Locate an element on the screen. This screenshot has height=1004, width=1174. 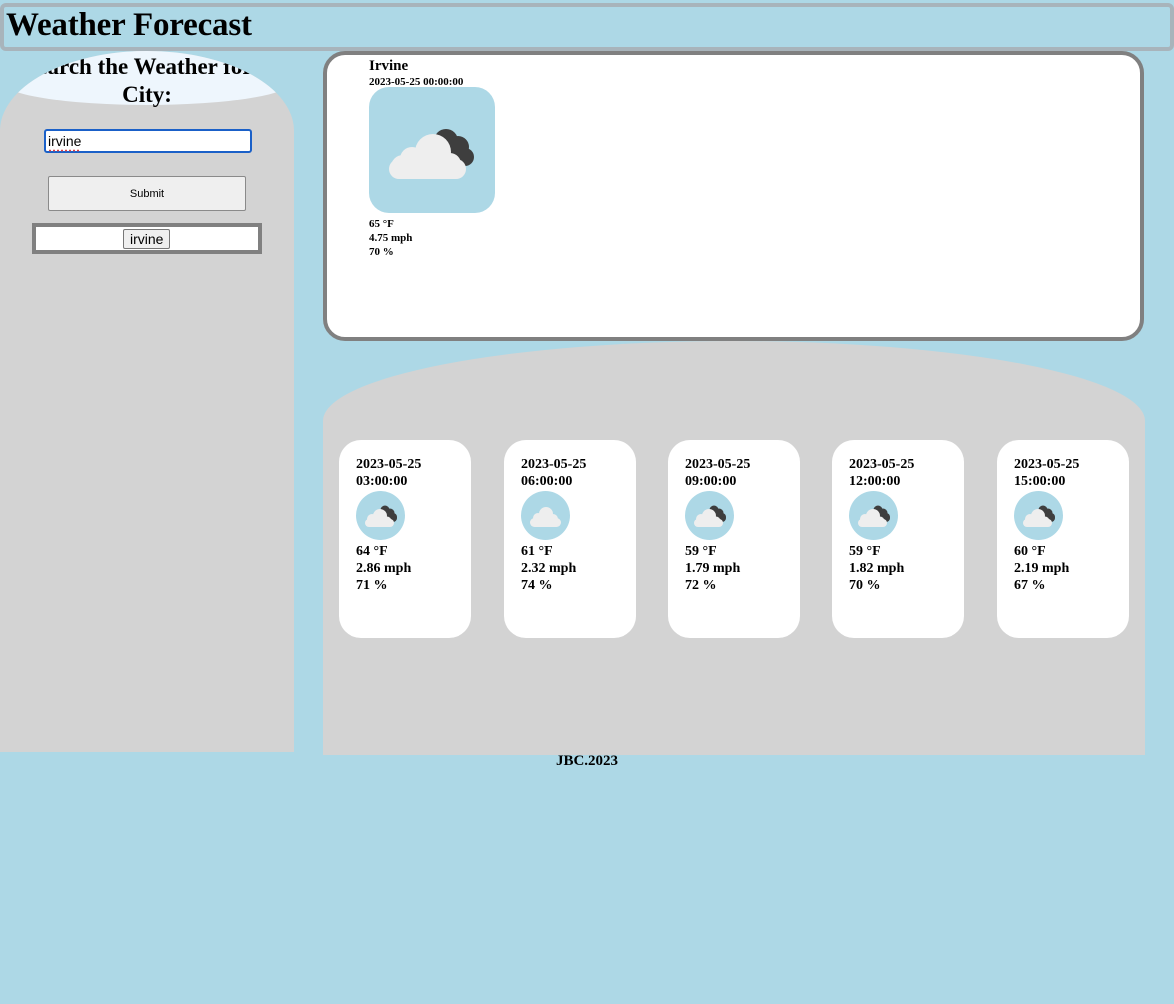
forecast-datetime: 2023-05-25 09:00:00 is located at coordinates (718, 473).